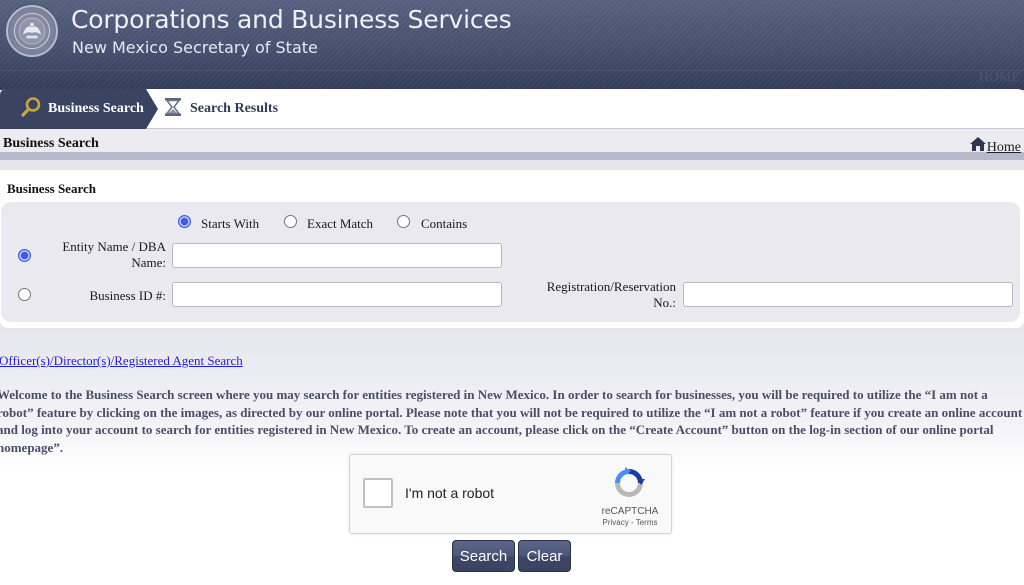 Image resolution: width=1024 pixels, height=585 pixels. What do you see at coordinates (184, 221) in the screenshot?
I see `starts-with-radio` at bounding box center [184, 221].